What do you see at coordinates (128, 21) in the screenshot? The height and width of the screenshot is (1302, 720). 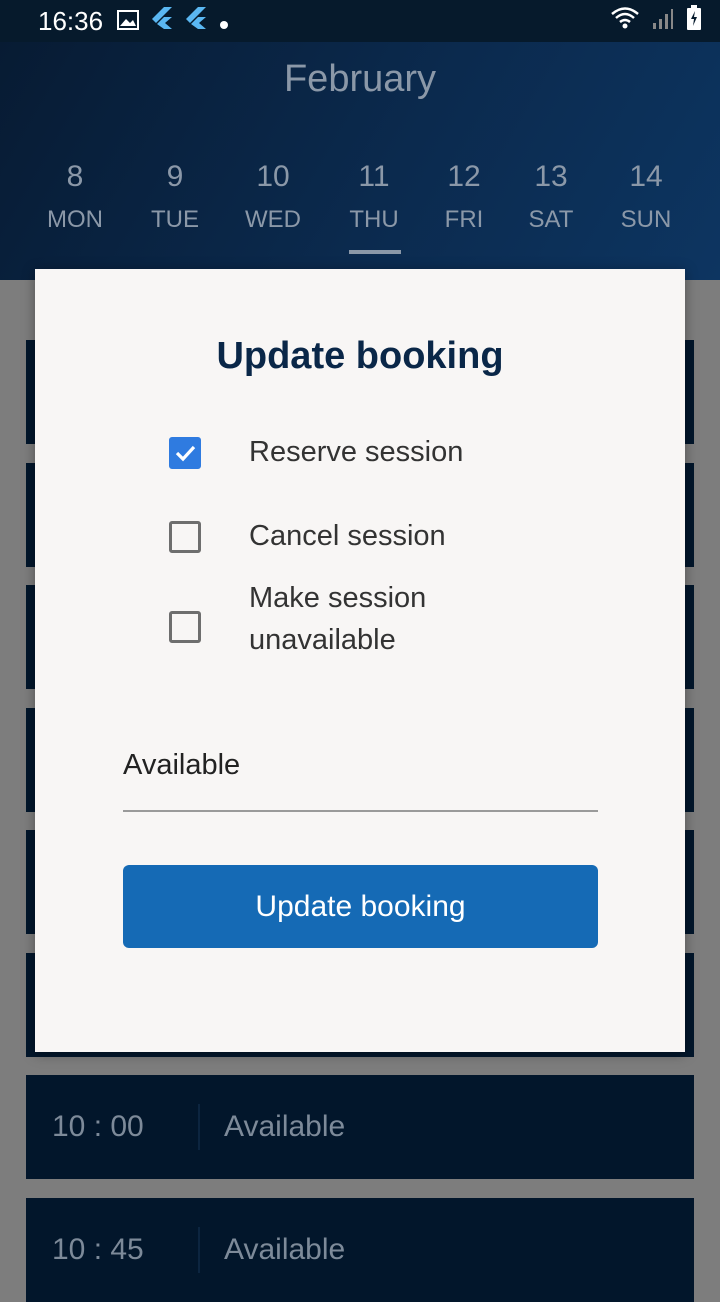 I see `image-icon` at bounding box center [128, 21].